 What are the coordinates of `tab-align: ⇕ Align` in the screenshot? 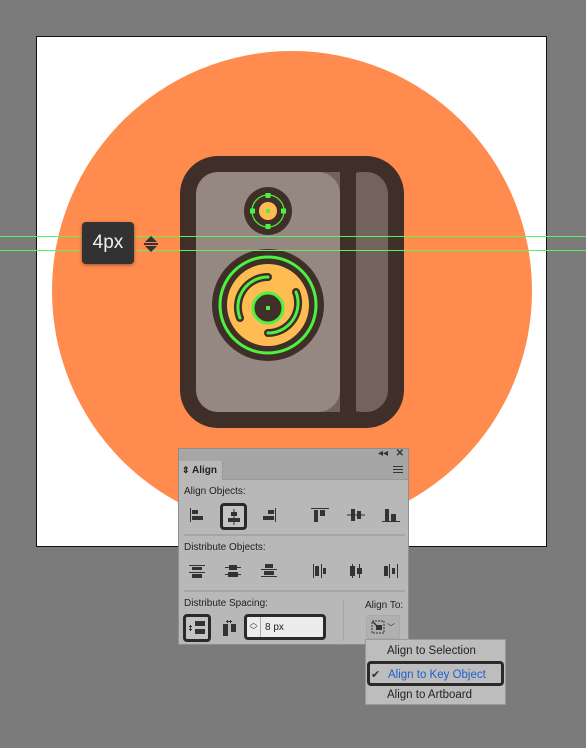 It's located at (201, 470).